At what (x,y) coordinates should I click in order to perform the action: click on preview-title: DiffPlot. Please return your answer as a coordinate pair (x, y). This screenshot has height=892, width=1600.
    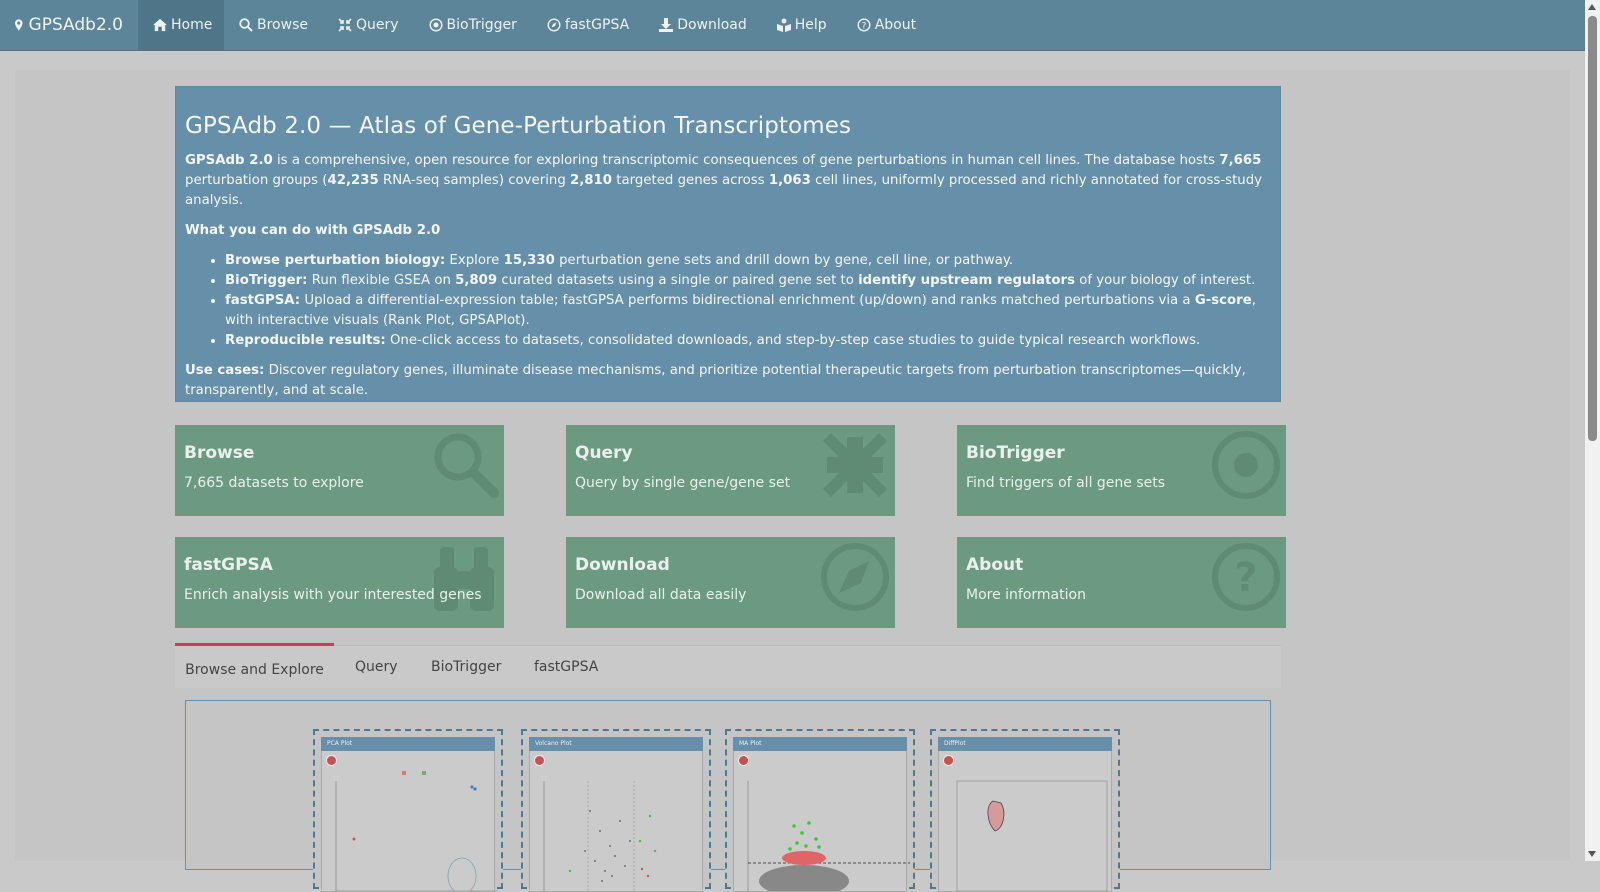
    Looking at the image, I should click on (1025, 744).